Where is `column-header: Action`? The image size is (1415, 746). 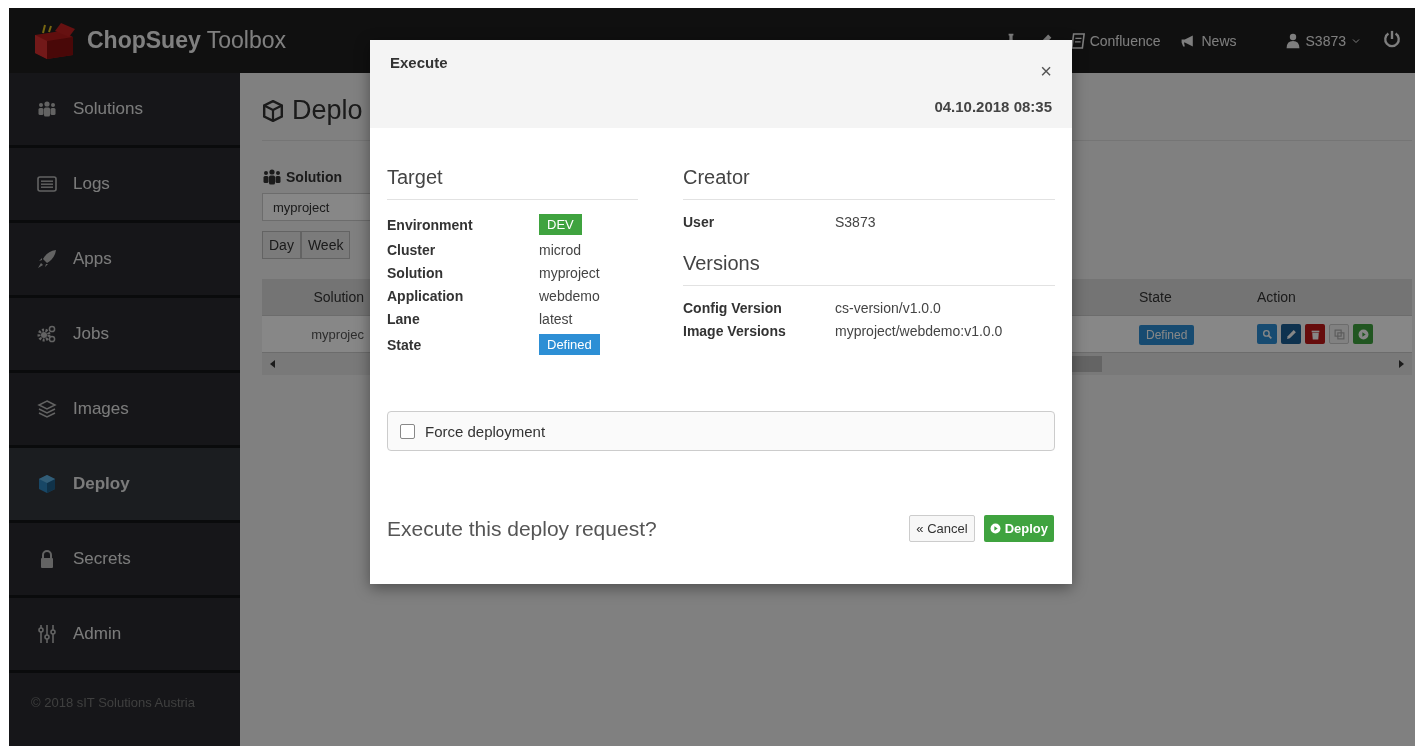
column-header: Action is located at coordinates (1277, 297).